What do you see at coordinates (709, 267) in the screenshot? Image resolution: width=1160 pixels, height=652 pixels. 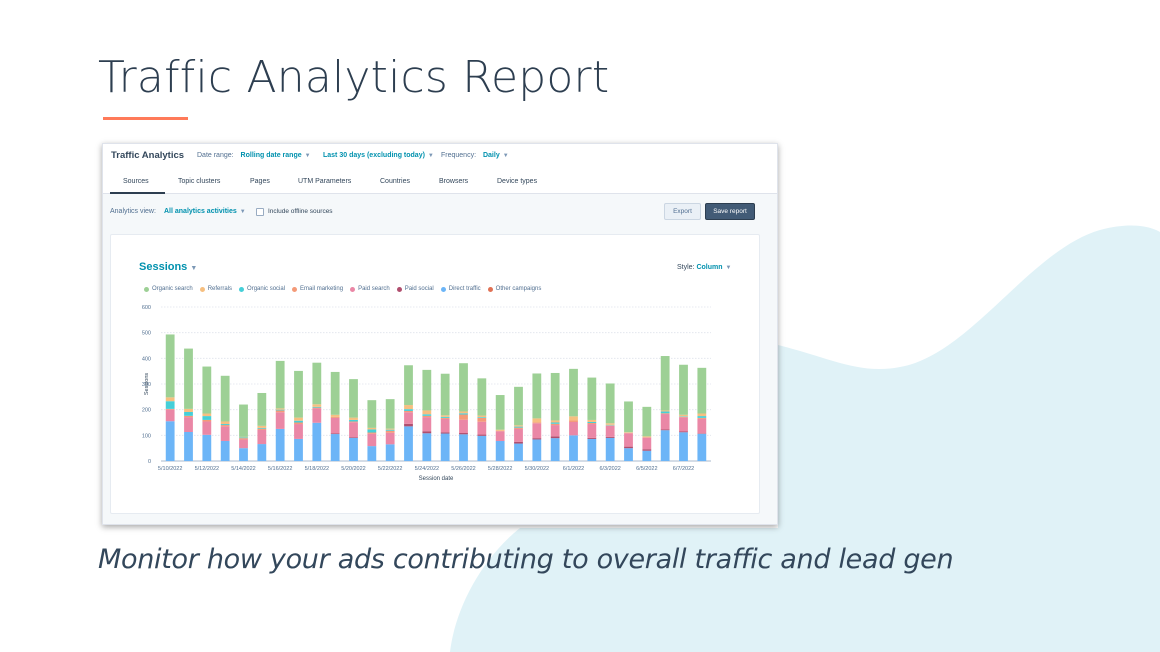 I see `style-value: Column` at bounding box center [709, 267].